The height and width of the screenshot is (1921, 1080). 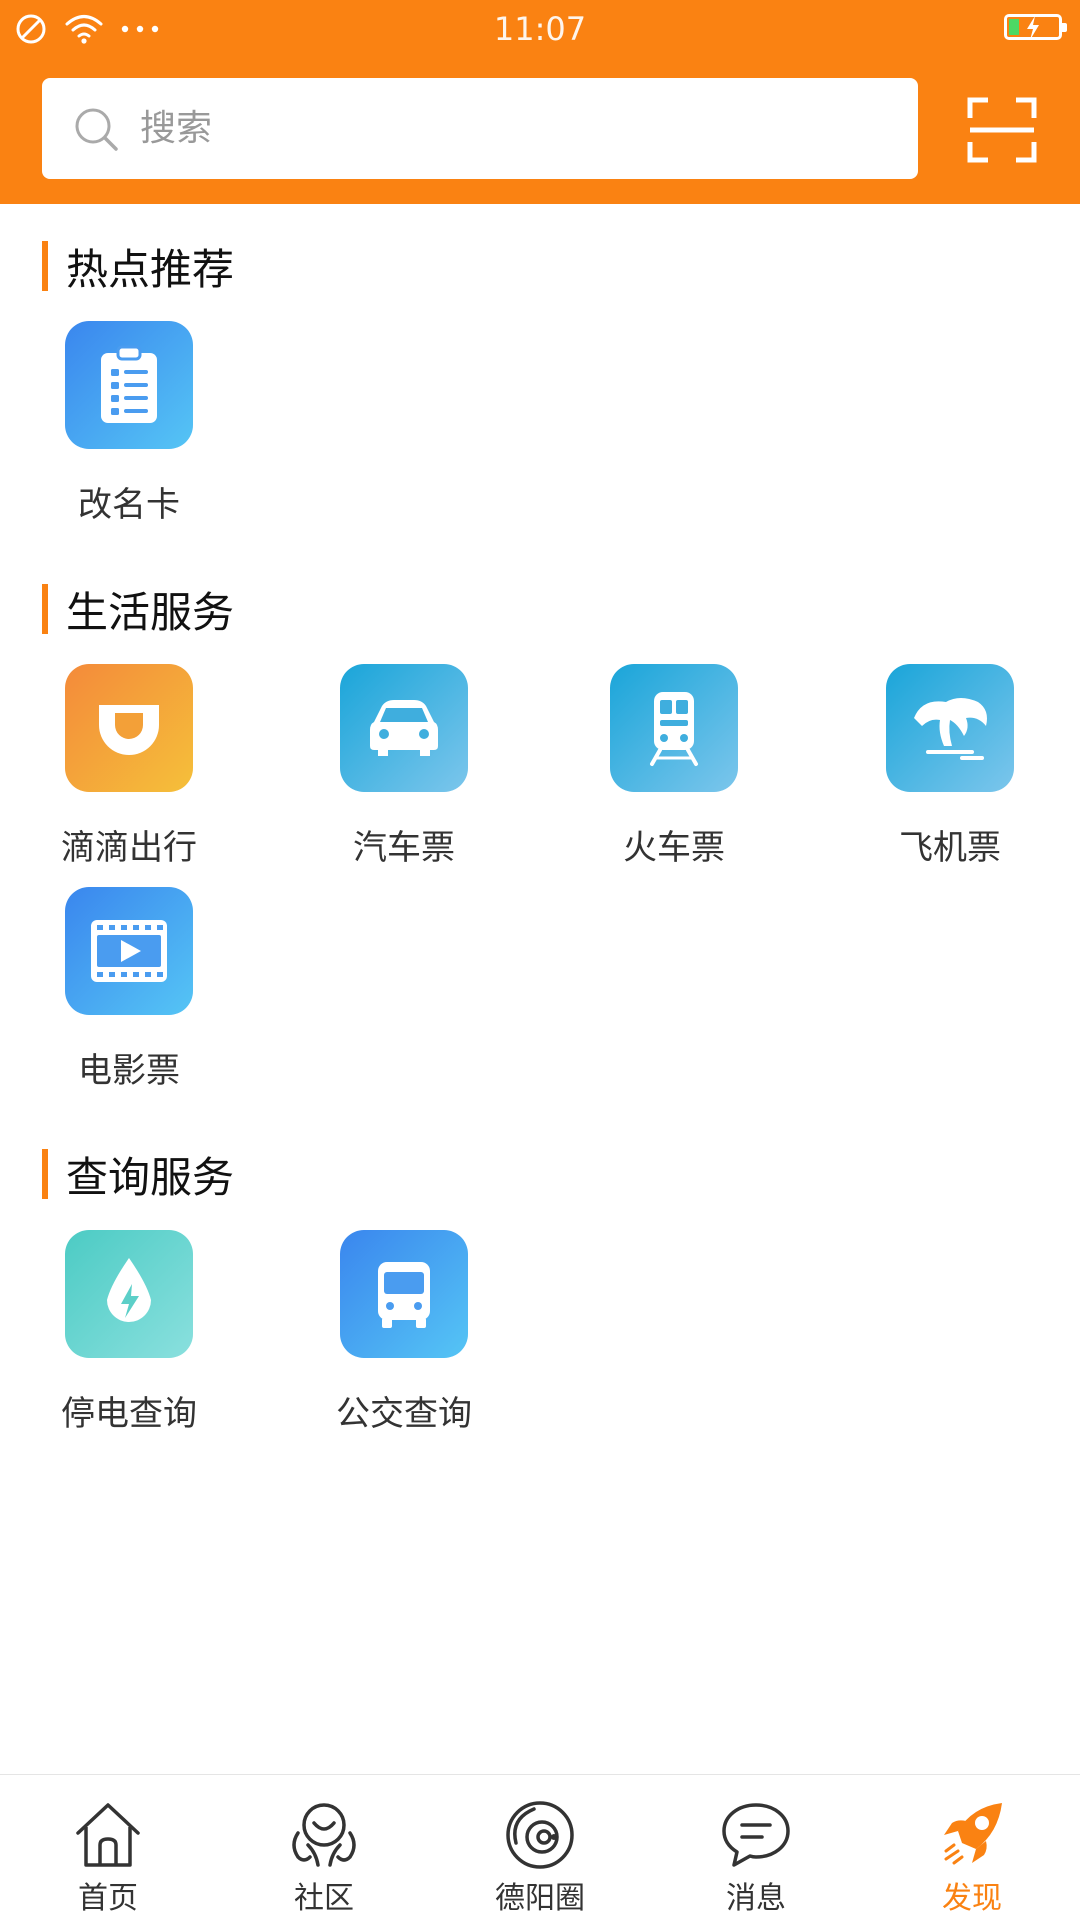 What do you see at coordinates (129, 385) in the screenshot?
I see `clipboard-list-icon` at bounding box center [129, 385].